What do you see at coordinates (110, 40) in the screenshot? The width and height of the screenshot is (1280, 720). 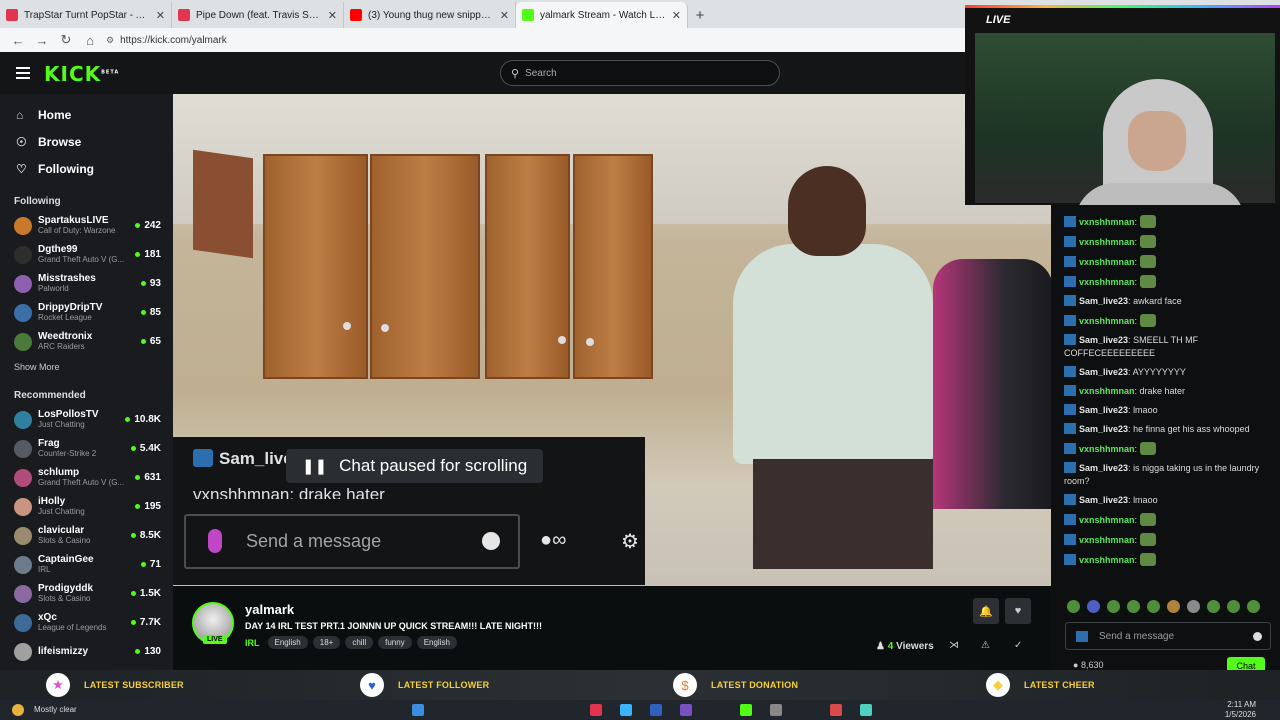 I see `site-info-icon: ⚙` at bounding box center [110, 40].